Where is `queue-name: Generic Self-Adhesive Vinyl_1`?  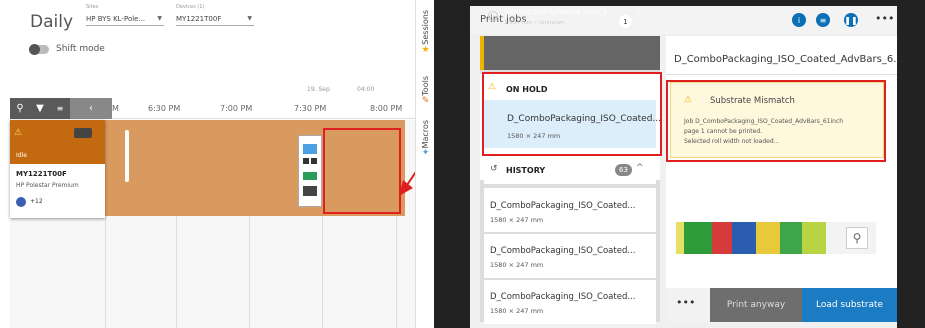 queue-name: Generic Self-Adhesive Vinyl_1 is located at coordinates (556, 12).